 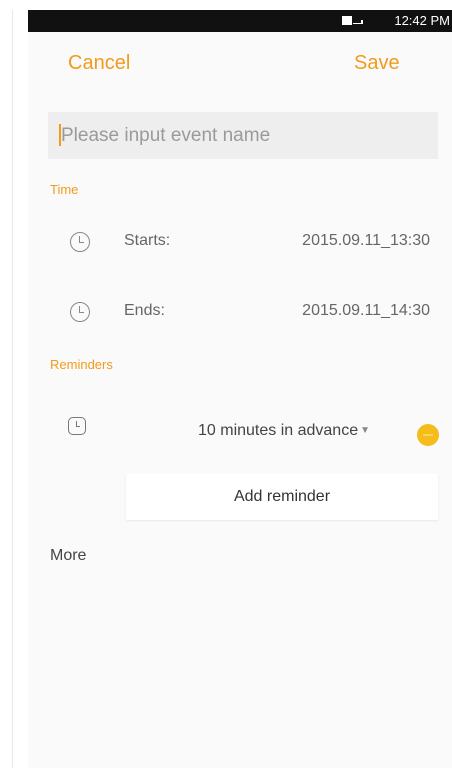 What do you see at coordinates (147, 240) in the screenshot?
I see `starts-label: Starts:` at bounding box center [147, 240].